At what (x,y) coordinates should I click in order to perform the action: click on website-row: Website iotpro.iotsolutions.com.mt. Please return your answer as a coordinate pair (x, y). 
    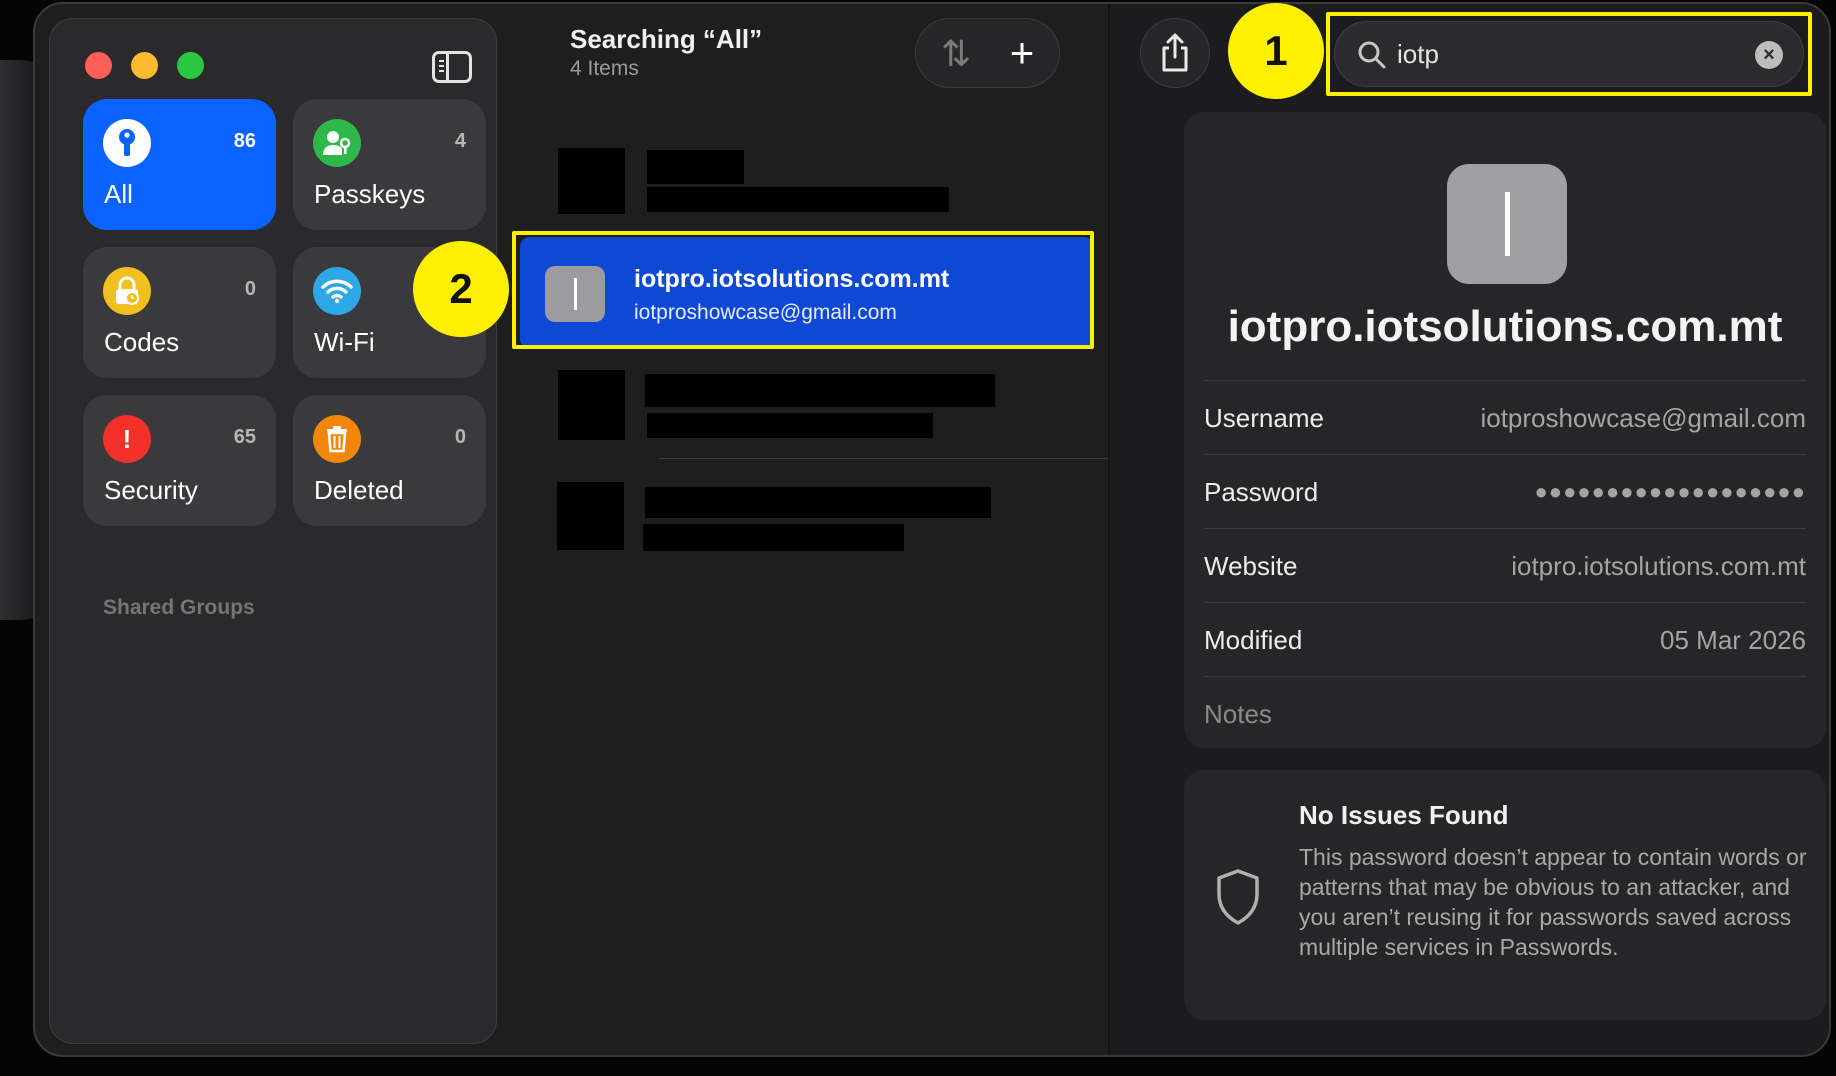
    Looking at the image, I should click on (1505, 565).